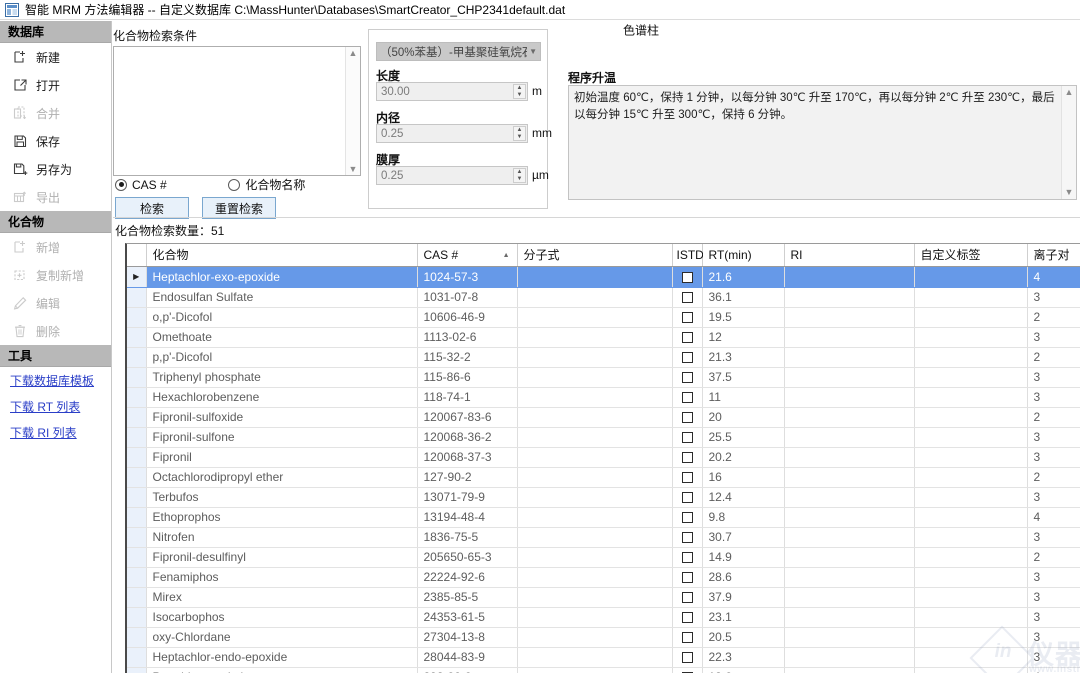 The height and width of the screenshot is (673, 1080). Describe the element at coordinates (352, 111) in the screenshot. I see `search-textarea-scrollbar: ▲ ▼` at that location.